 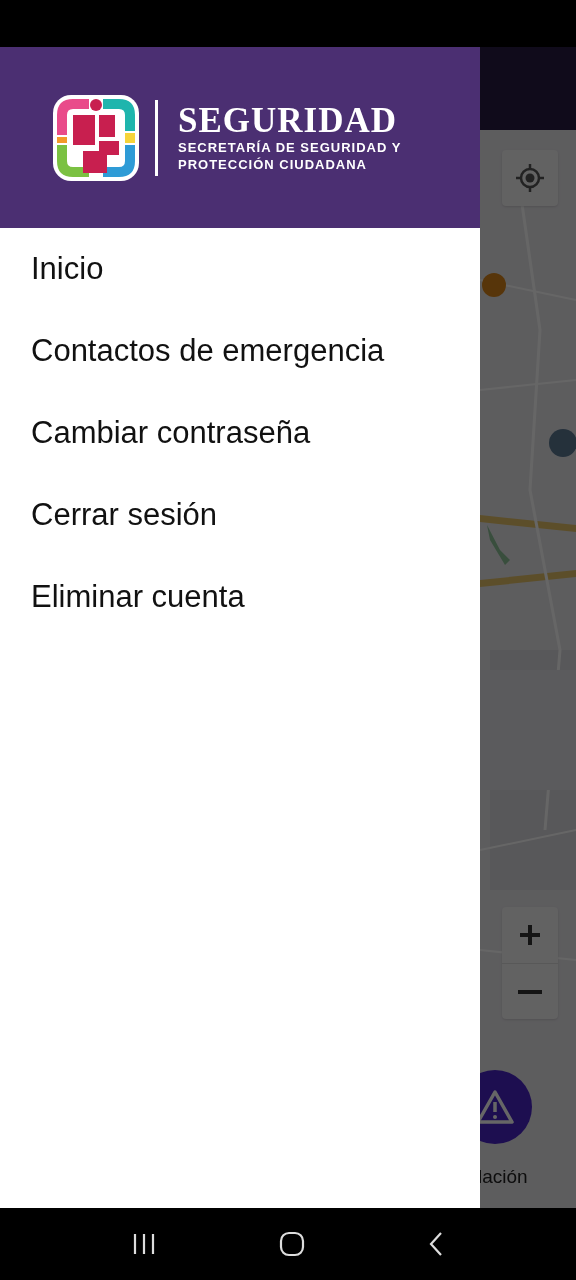 What do you see at coordinates (273, 164) in the screenshot?
I see `brand-subtitle: PROTECCIÓN CIUDADANA` at bounding box center [273, 164].